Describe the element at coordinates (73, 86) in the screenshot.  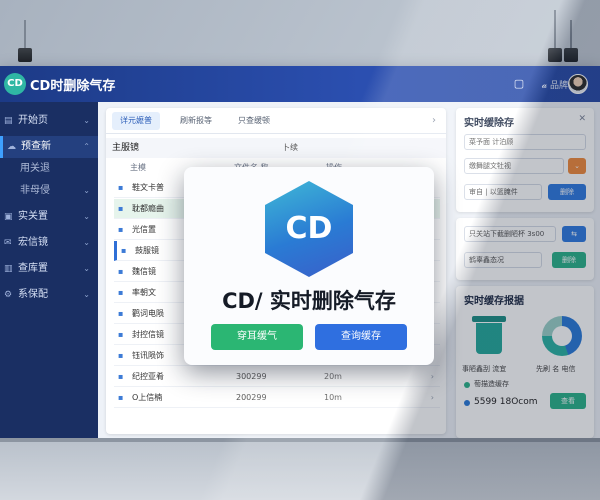
I see `app-title: CD时删除气存` at that location.